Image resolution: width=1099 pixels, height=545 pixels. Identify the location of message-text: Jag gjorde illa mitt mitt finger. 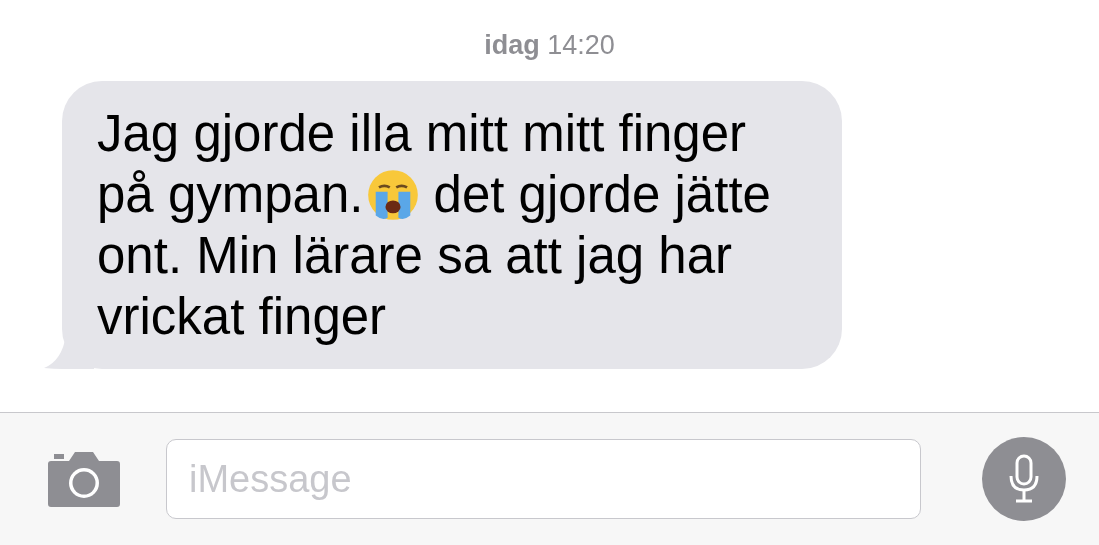
(422, 134).